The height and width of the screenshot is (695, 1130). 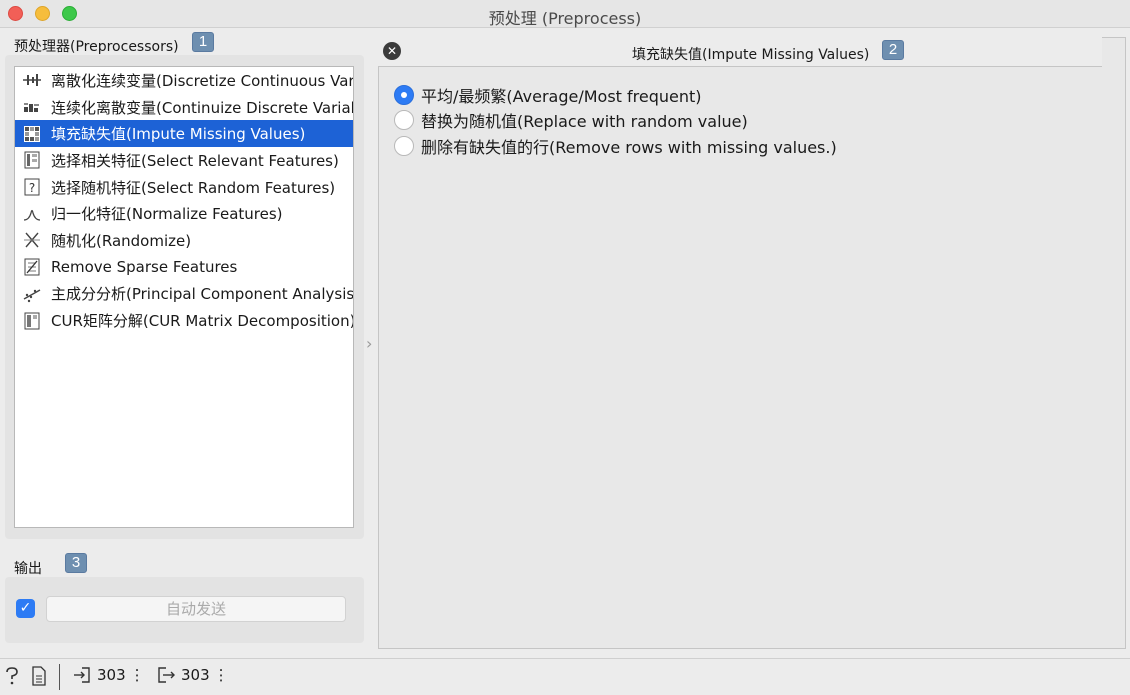 What do you see at coordinates (202, 321) in the screenshot?
I see `preprocessor-label: CUR矩阵分解(CUR Matrix Decomposition)` at bounding box center [202, 321].